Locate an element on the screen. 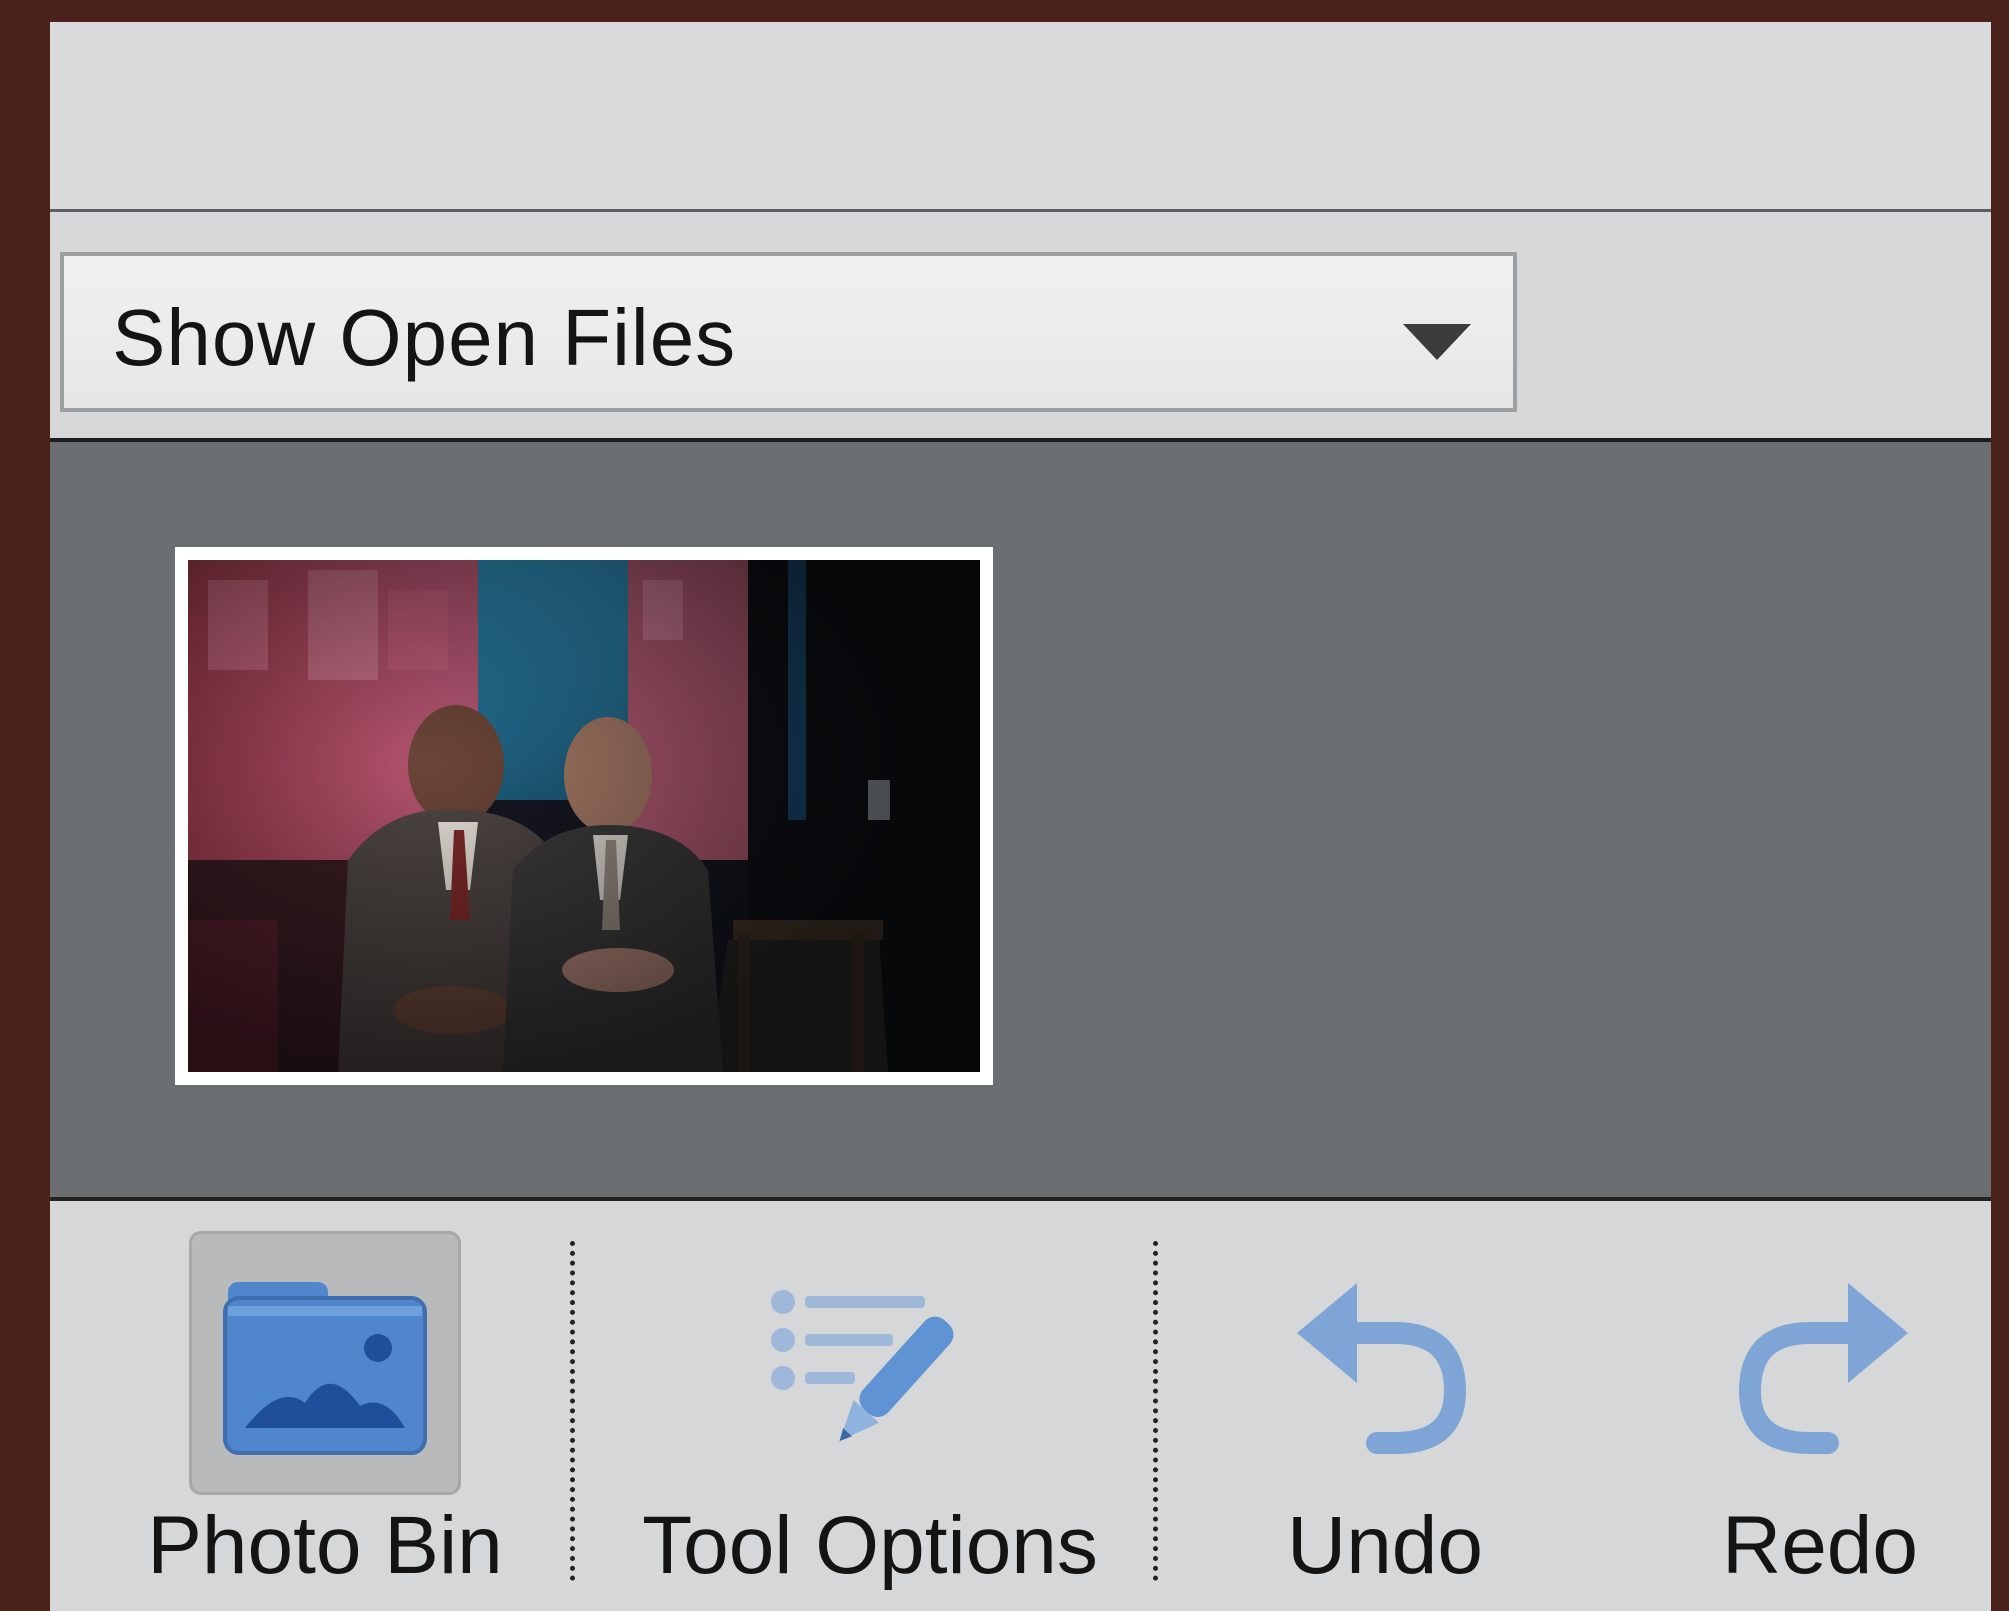 The image size is (2009, 1611). redo-icon-wrap is located at coordinates (1820, 1363).